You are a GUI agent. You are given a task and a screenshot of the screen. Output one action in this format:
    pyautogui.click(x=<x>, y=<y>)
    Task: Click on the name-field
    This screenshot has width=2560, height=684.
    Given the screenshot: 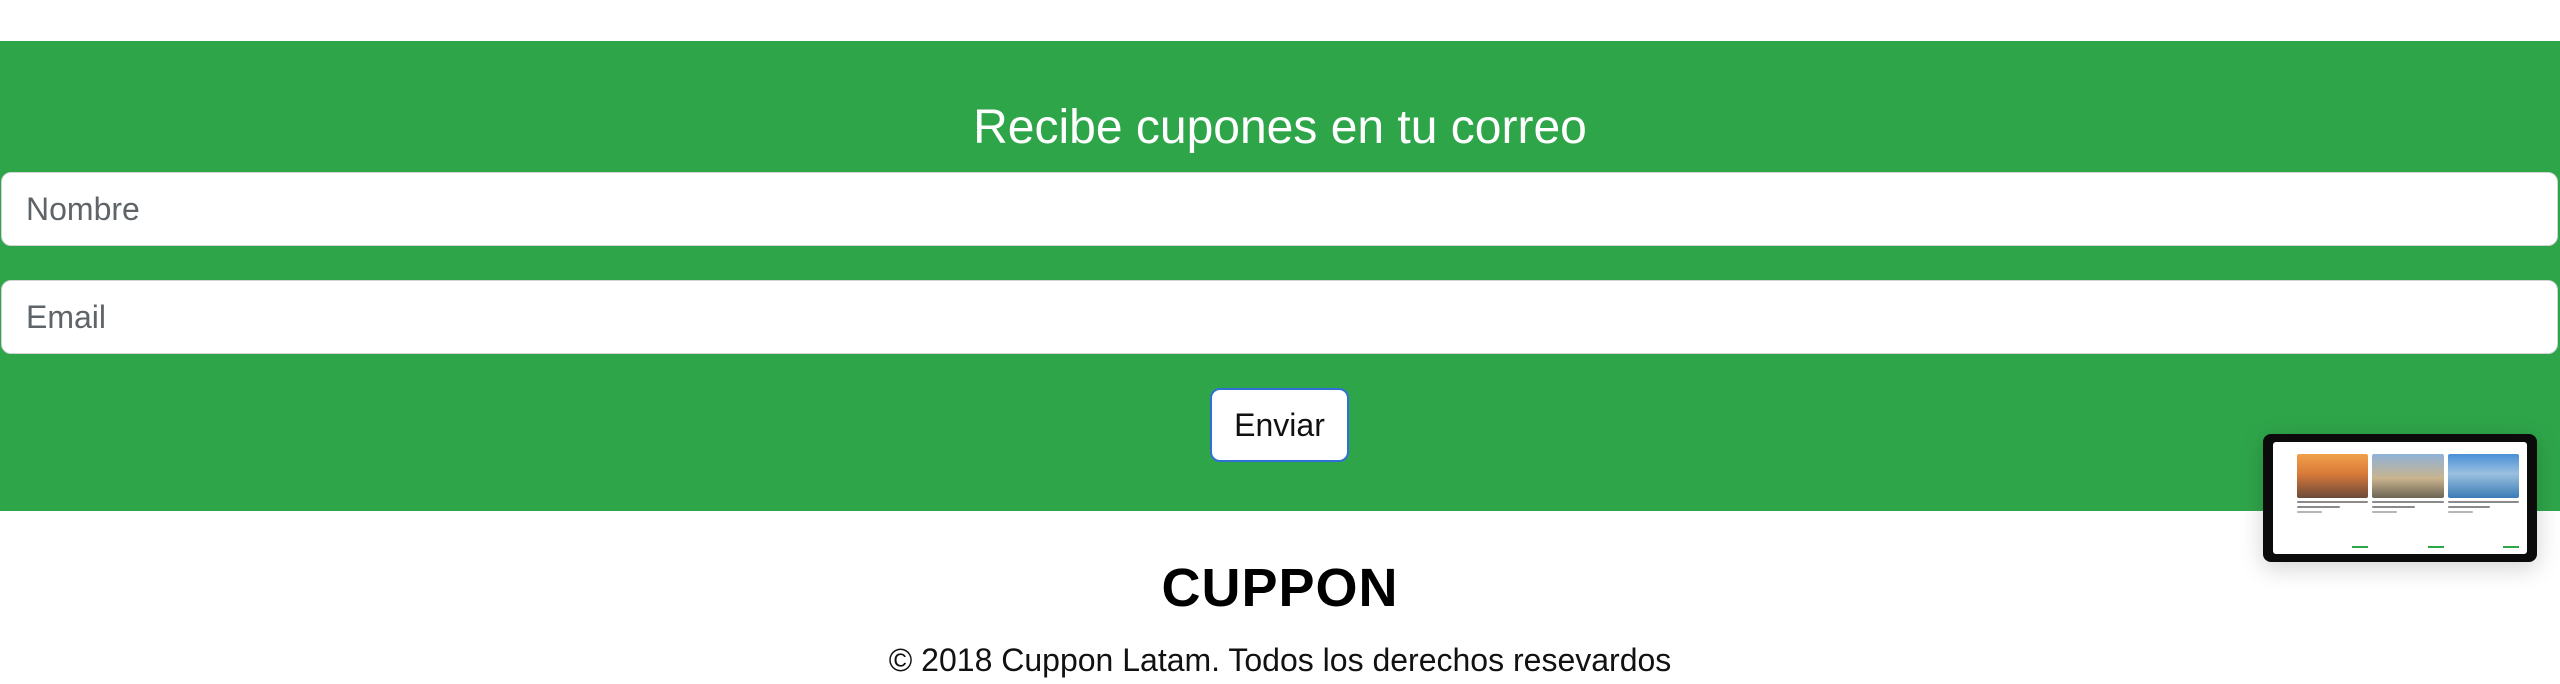 What is the action you would take?
    pyautogui.click(x=1279, y=209)
    